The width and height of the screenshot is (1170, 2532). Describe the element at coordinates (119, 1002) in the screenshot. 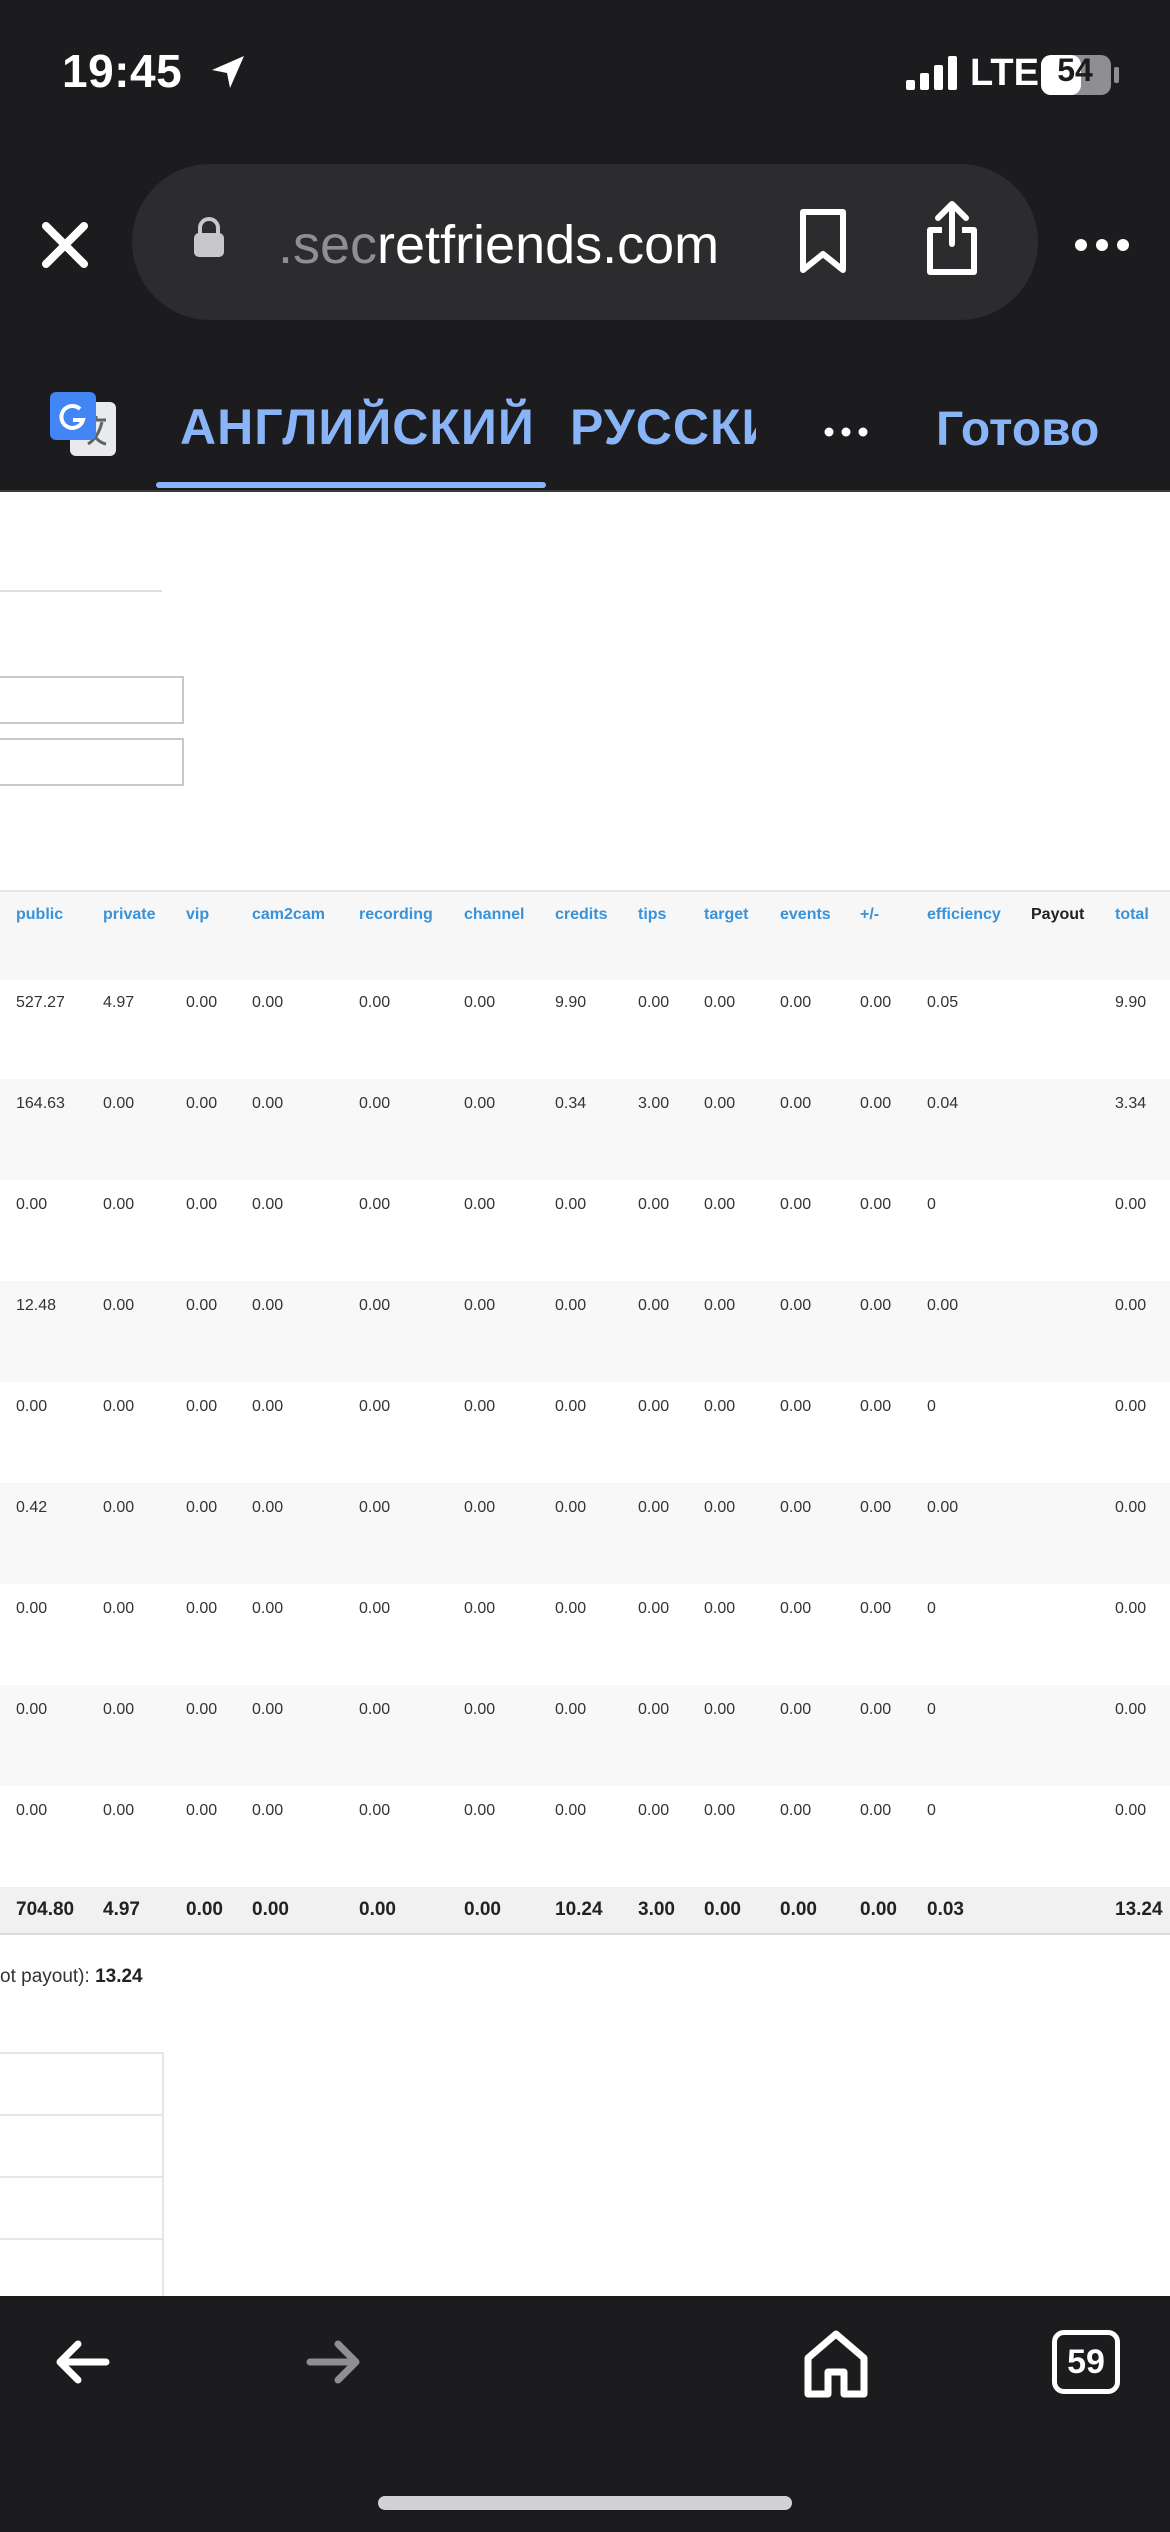

I see `cell-private: 4.97` at that location.